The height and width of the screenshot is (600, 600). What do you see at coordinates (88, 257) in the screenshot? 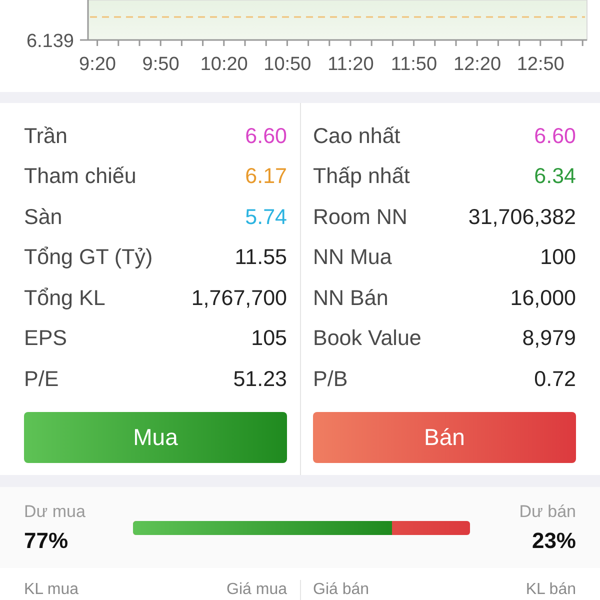
I see `stat-label: Tổng GT (Tỷ)` at bounding box center [88, 257].